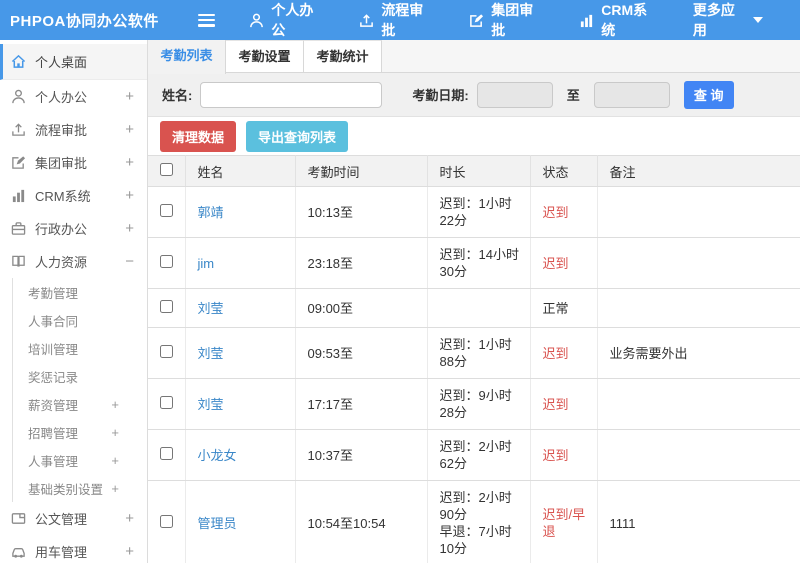  I want to click on car-icon, so click(18, 552).